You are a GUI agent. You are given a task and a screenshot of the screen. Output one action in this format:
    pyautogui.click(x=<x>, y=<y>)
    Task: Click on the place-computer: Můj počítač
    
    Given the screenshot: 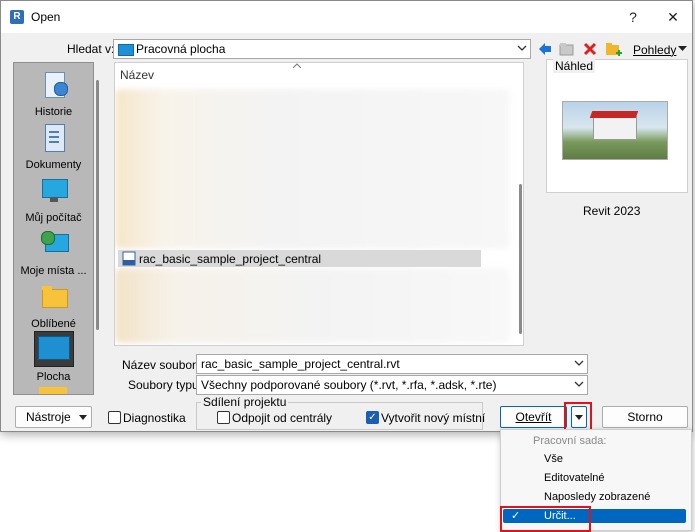 What is the action you would take?
    pyautogui.click(x=53, y=200)
    